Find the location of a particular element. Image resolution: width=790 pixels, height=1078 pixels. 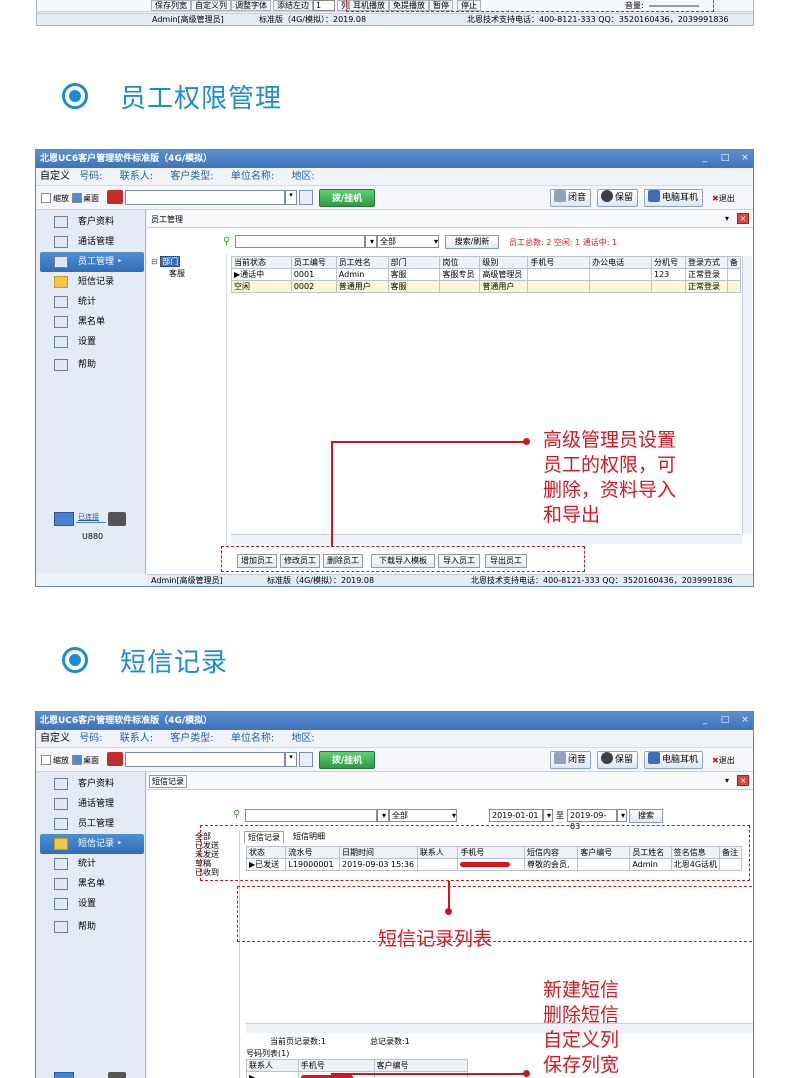

sidebar-item-staff: 员工管理 ‣ is located at coordinates (92, 262).